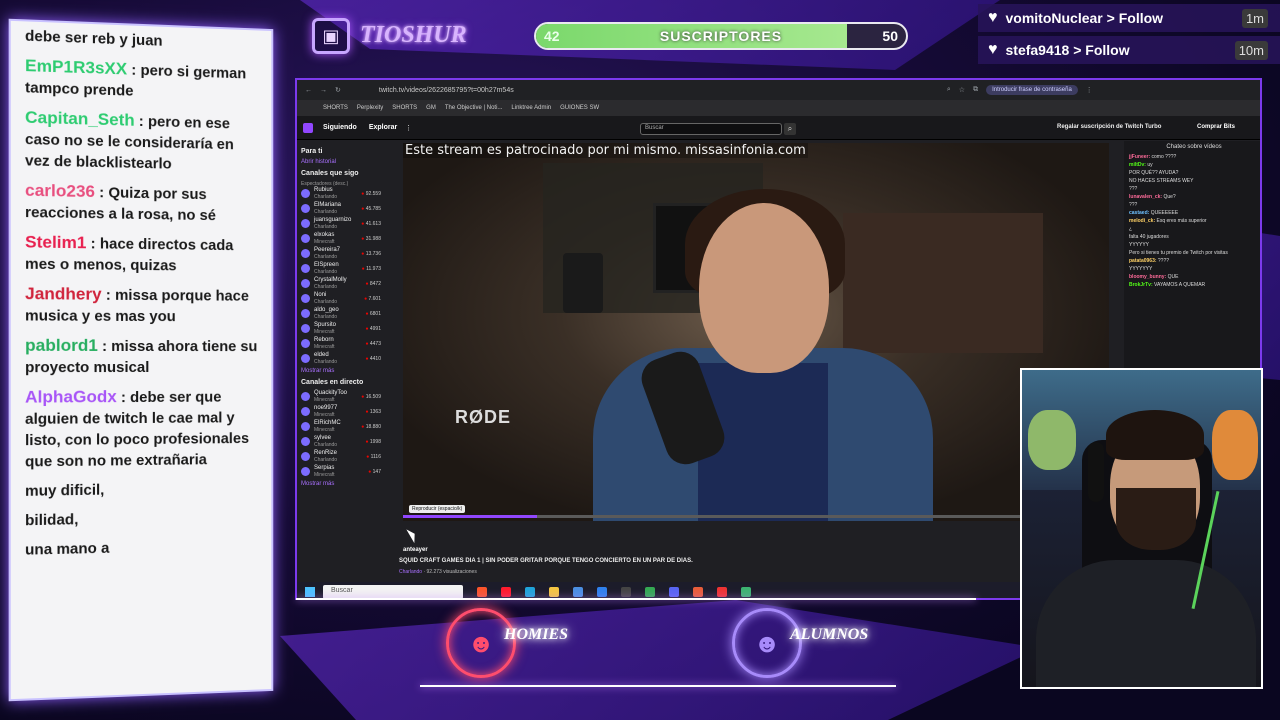 This screenshot has width=1280, height=720. What do you see at coordinates (341, 441) in the screenshot?
I see `sidebar-channel: sylveeCharlando1998` at bounding box center [341, 441].